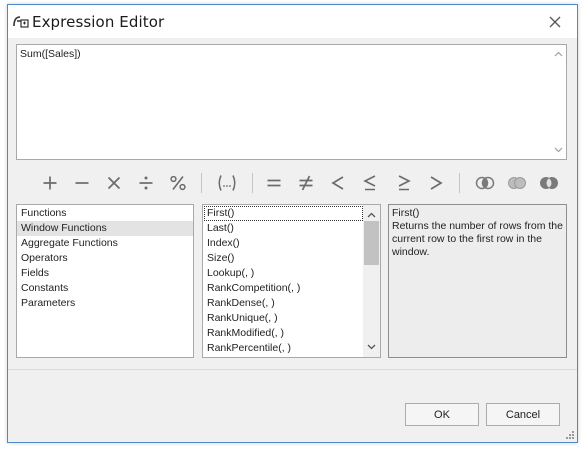  Describe the element at coordinates (485, 183) in the screenshot. I see `and-icon` at that location.